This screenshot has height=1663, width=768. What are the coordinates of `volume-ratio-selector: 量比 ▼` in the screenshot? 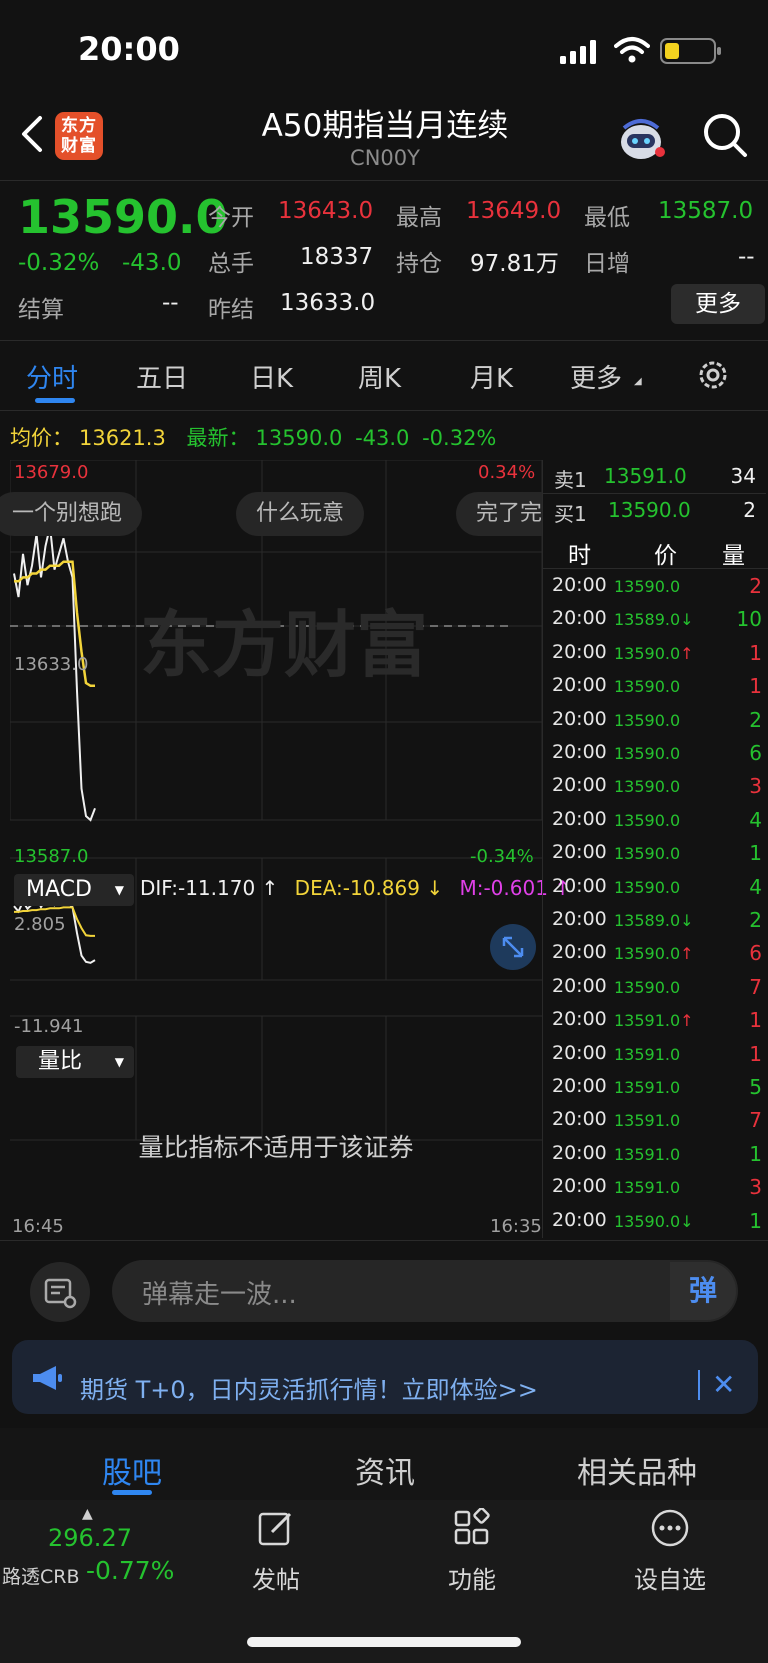 It's located at (75, 1062).